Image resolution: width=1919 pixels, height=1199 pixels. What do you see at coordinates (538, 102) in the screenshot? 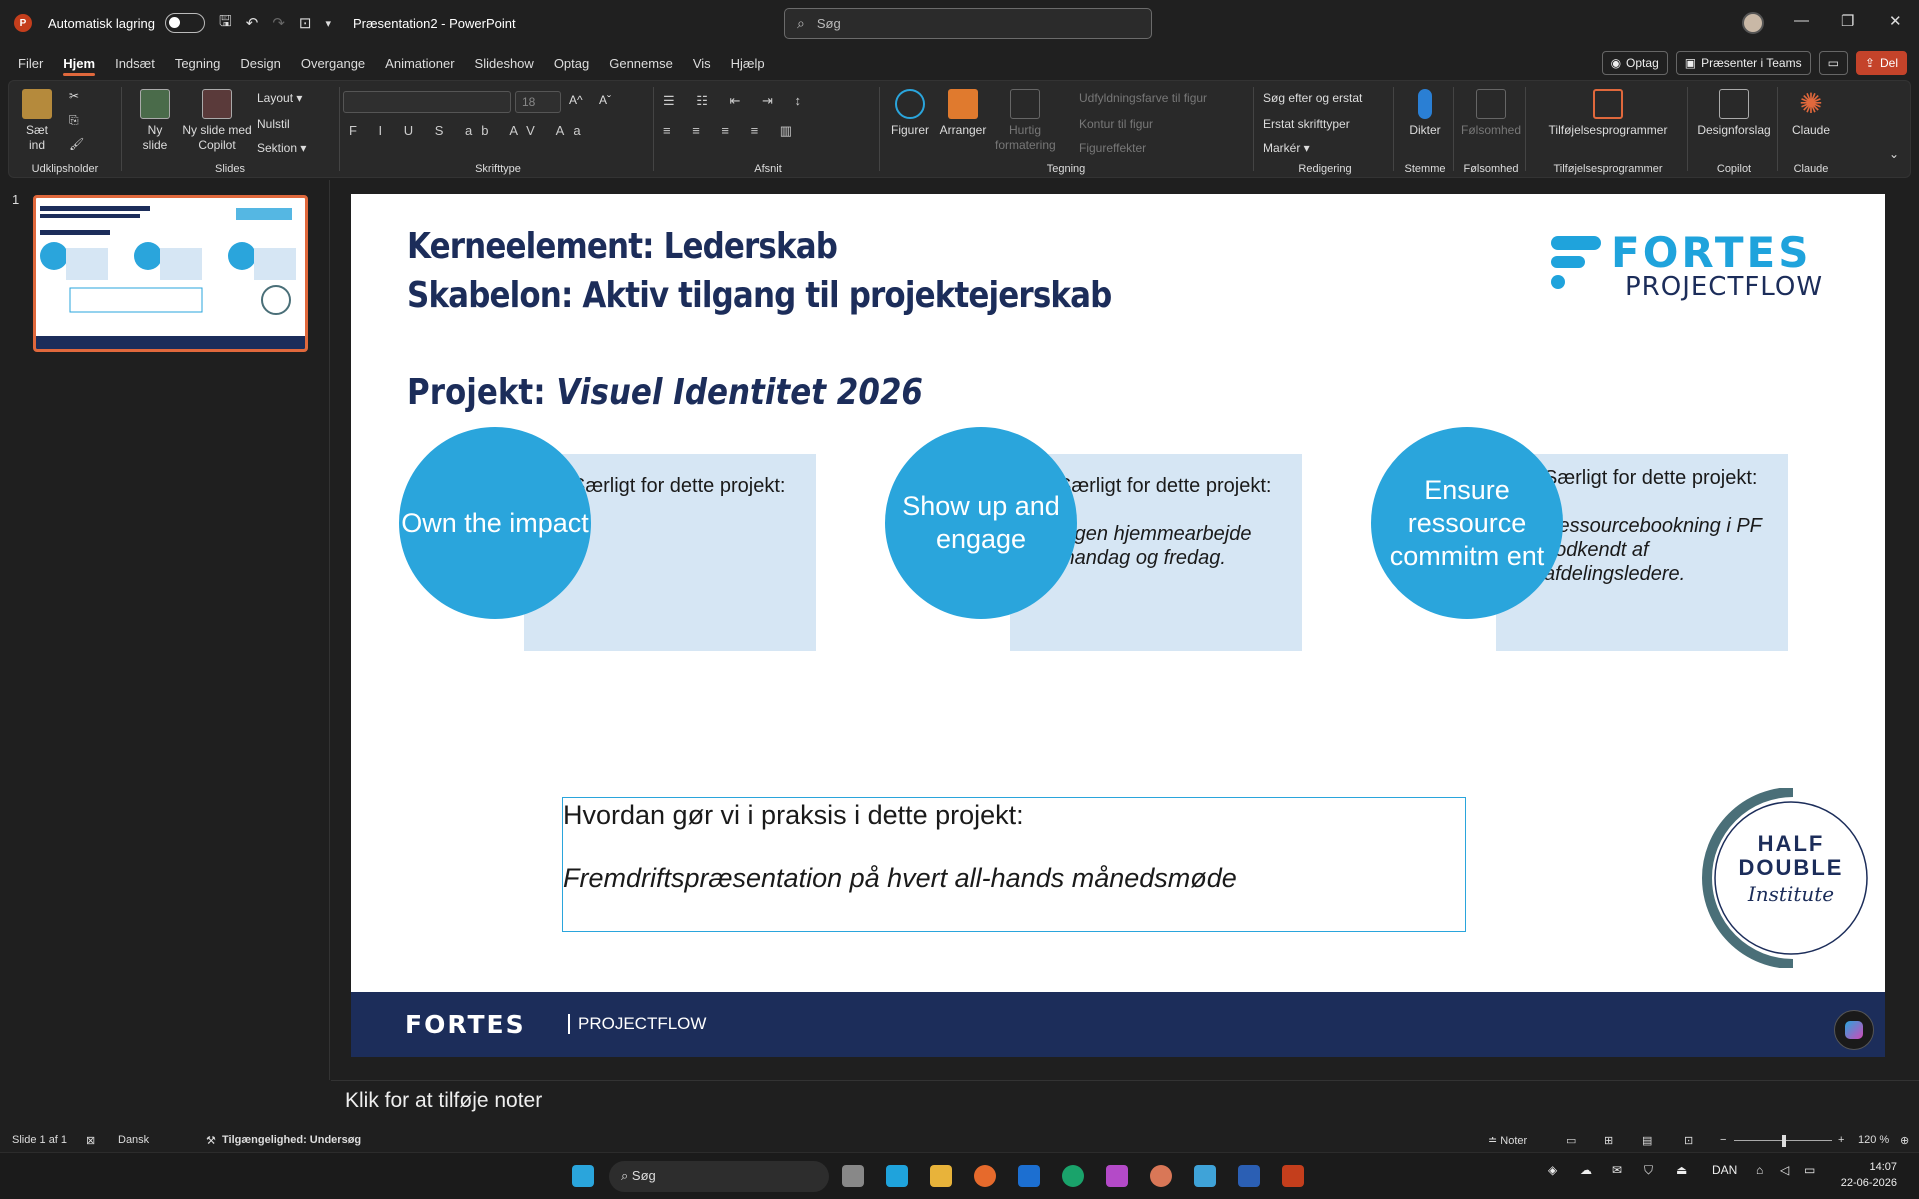
I see `font-size-input: 18` at bounding box center [538, 102].